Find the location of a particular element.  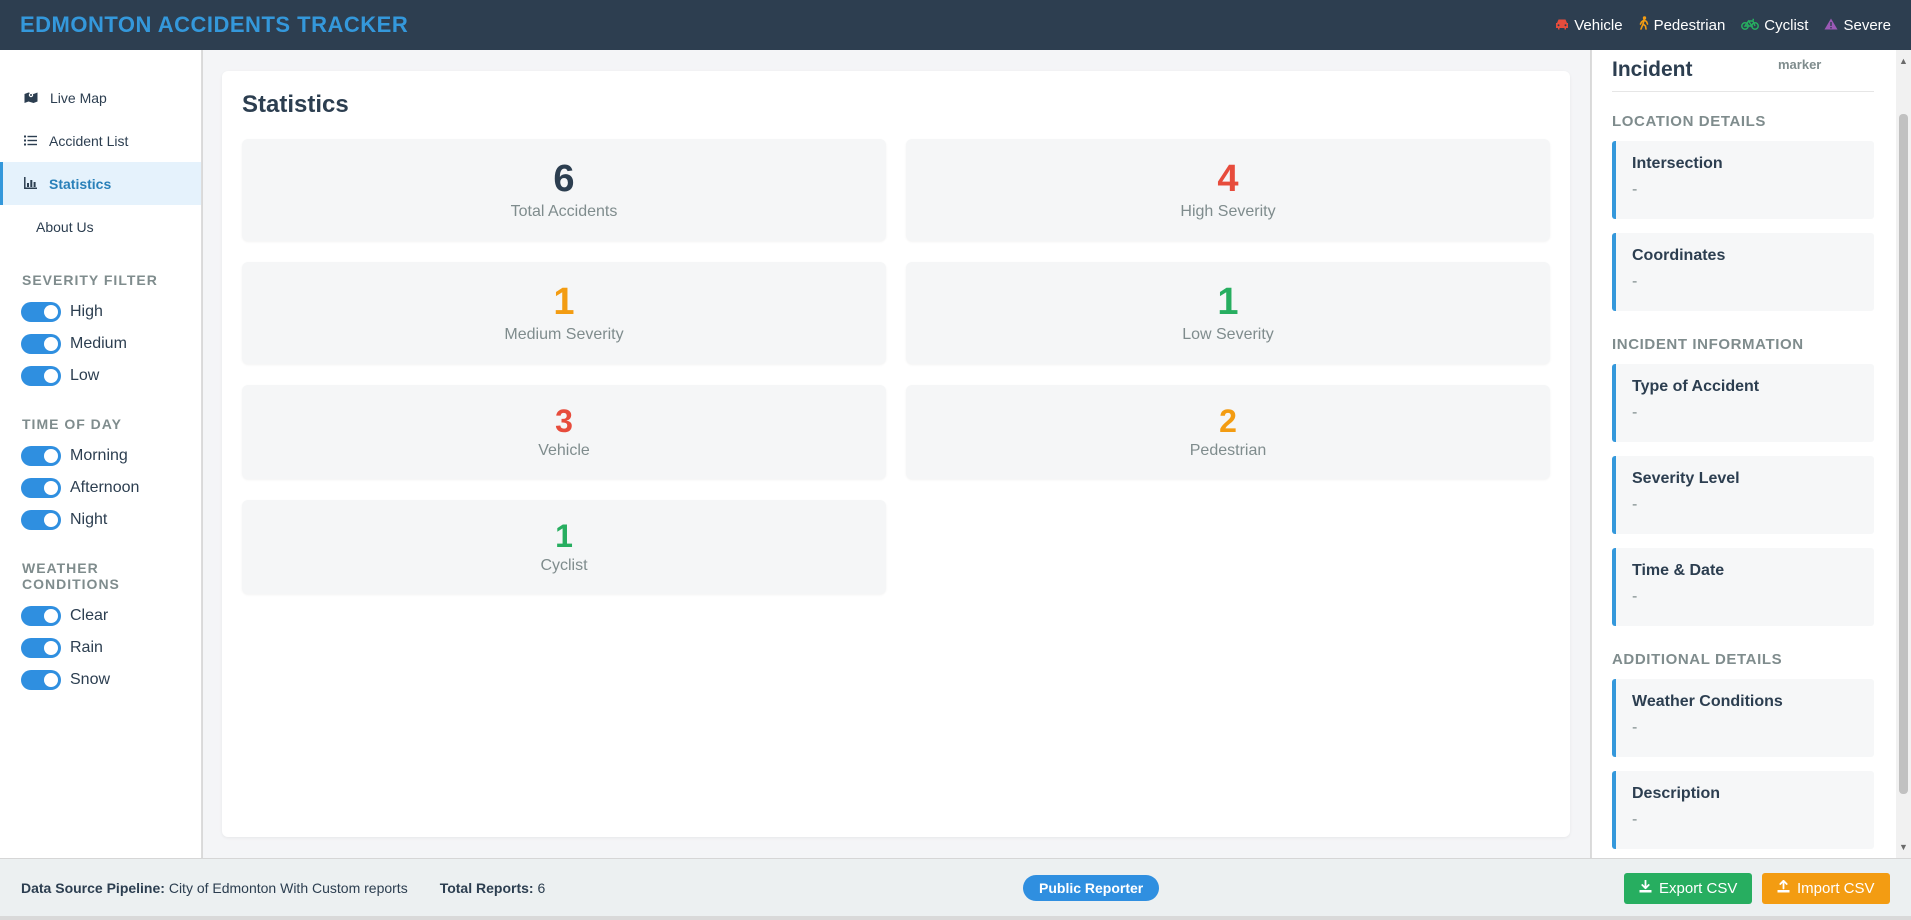

nav-label: Accident List is located at coordinates (89, 140).